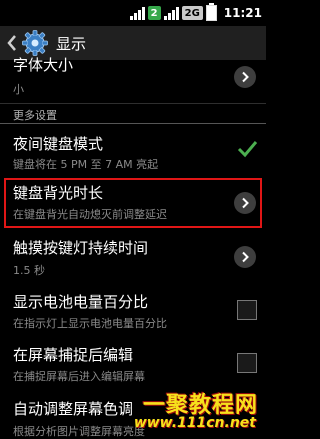  I want to click on site-watermark: 一聚教程网 www.111cn.net, so click(189, 412).